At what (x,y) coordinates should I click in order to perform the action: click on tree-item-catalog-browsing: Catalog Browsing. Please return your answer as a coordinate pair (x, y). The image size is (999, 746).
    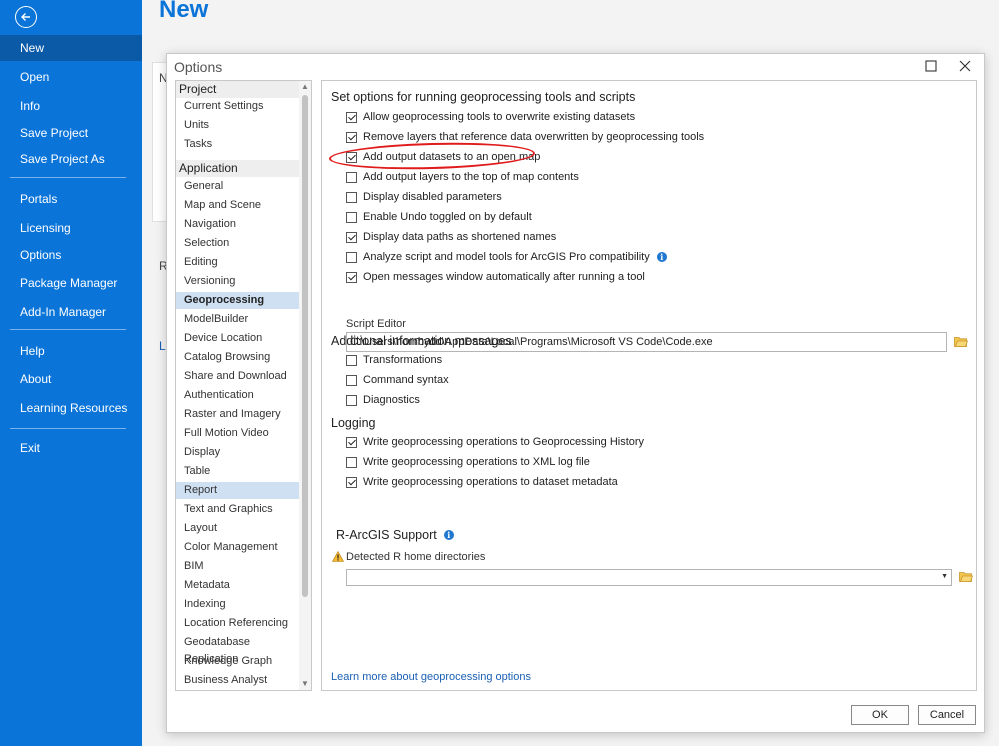
    Looking at the image, I should click on (237, 357).